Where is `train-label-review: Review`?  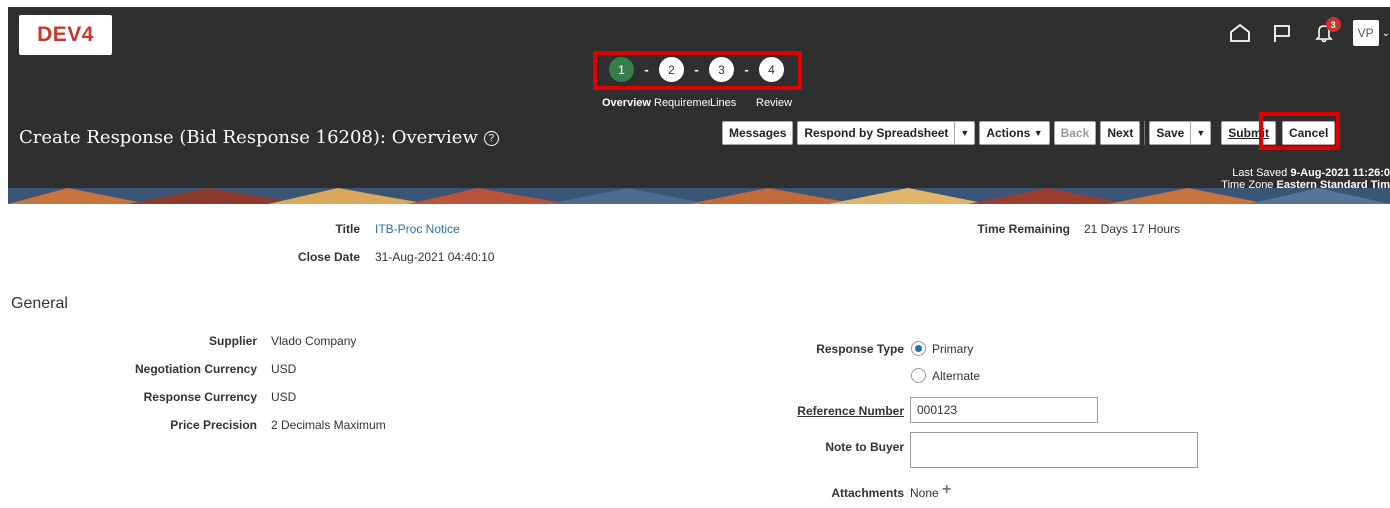
train-label-review: Review is located at coordinates (778, 103).